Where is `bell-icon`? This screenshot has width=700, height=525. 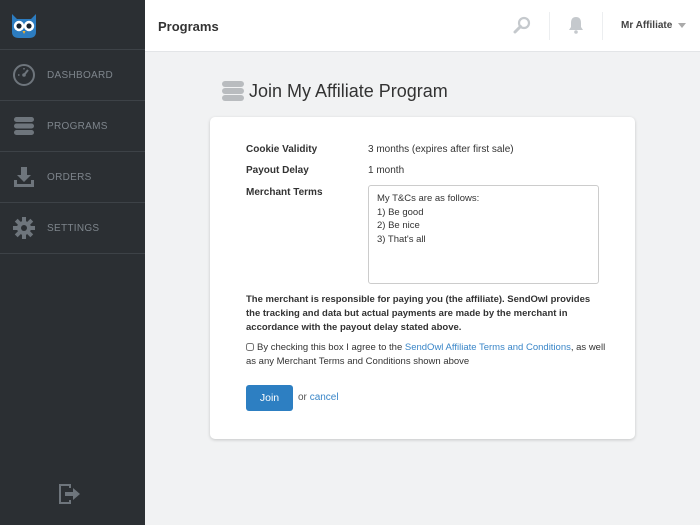 bell-icon is located at coordinates (576, 25).